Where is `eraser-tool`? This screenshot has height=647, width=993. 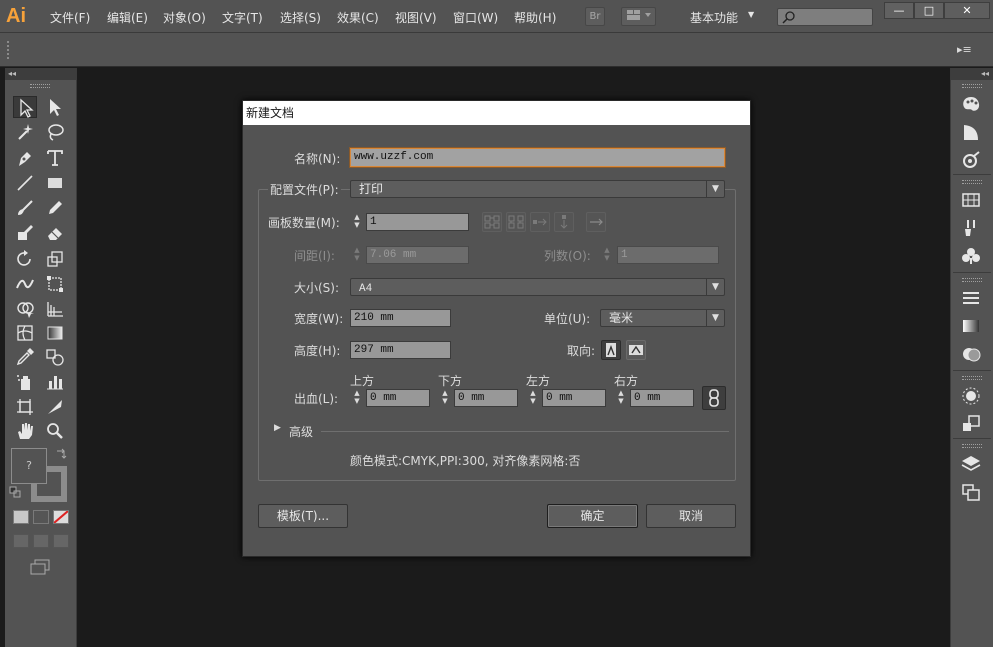
eraser-tool is located at coordinates (55, 233).